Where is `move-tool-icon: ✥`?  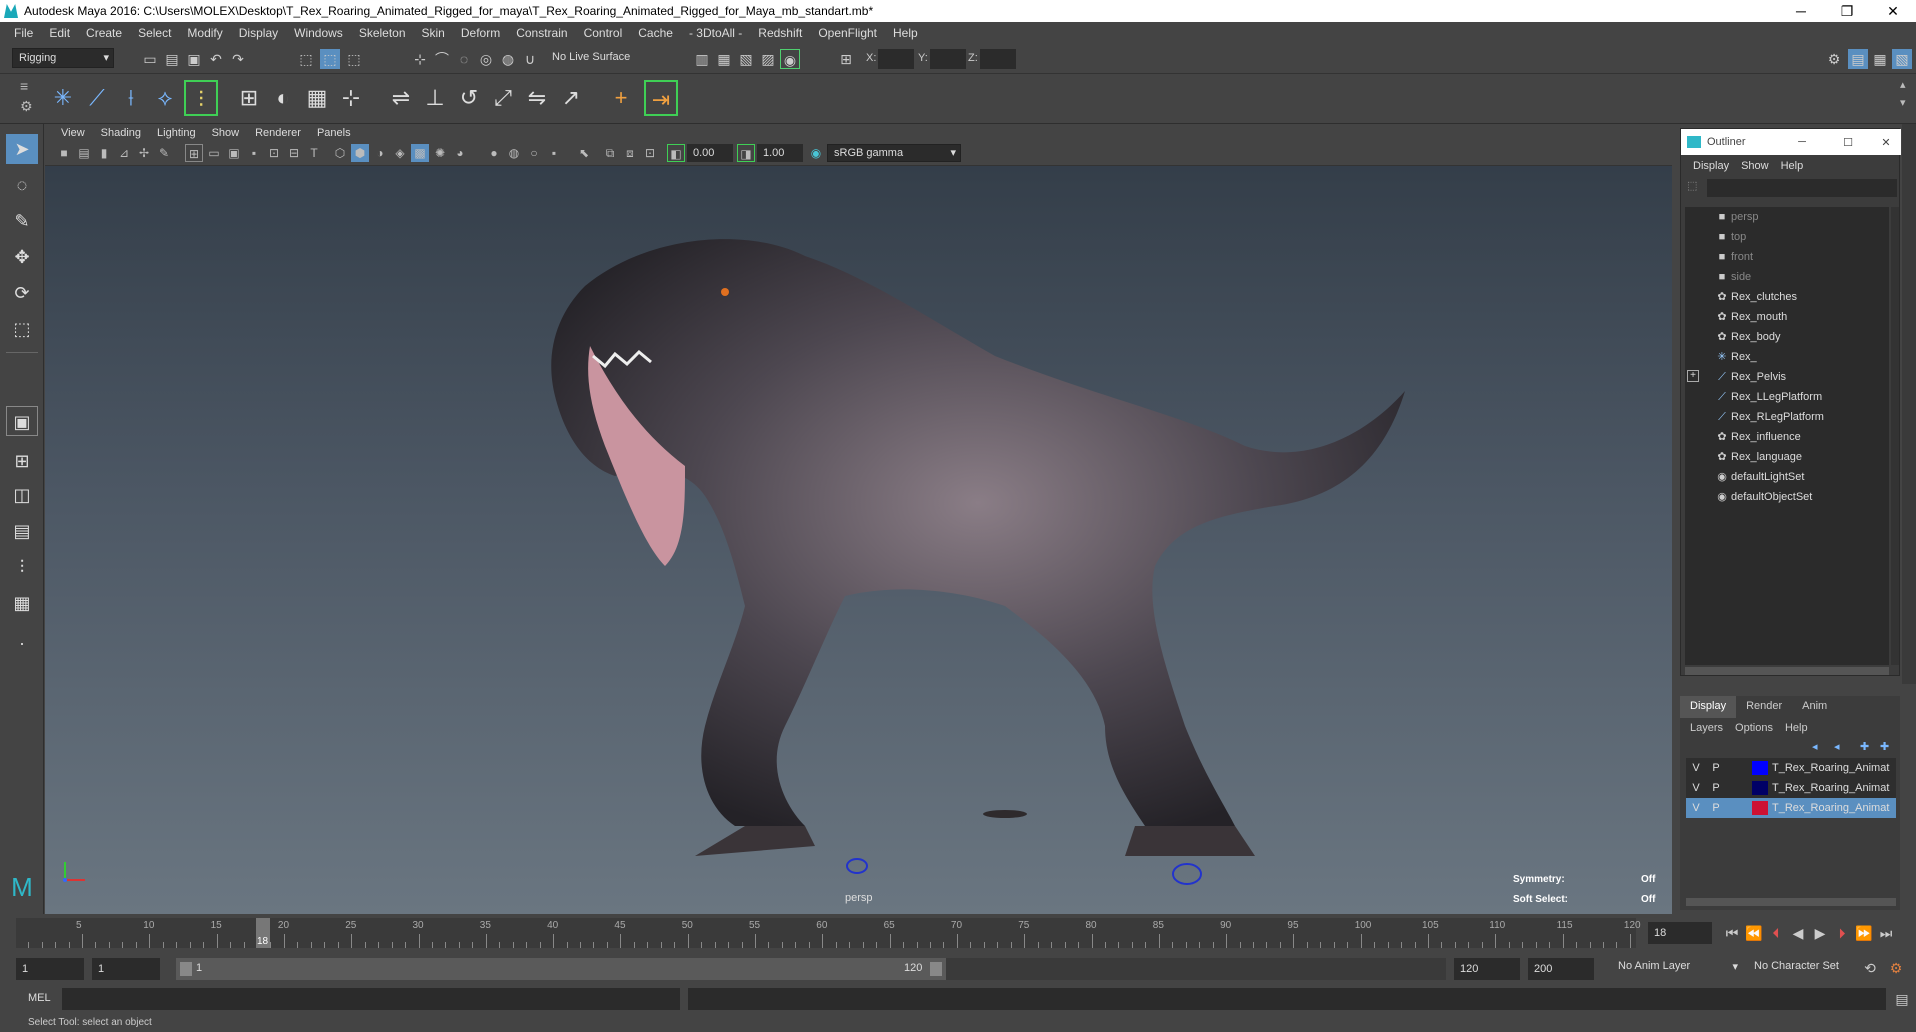
move-tool-icon: ✥ is located at coordinates (22, 257).